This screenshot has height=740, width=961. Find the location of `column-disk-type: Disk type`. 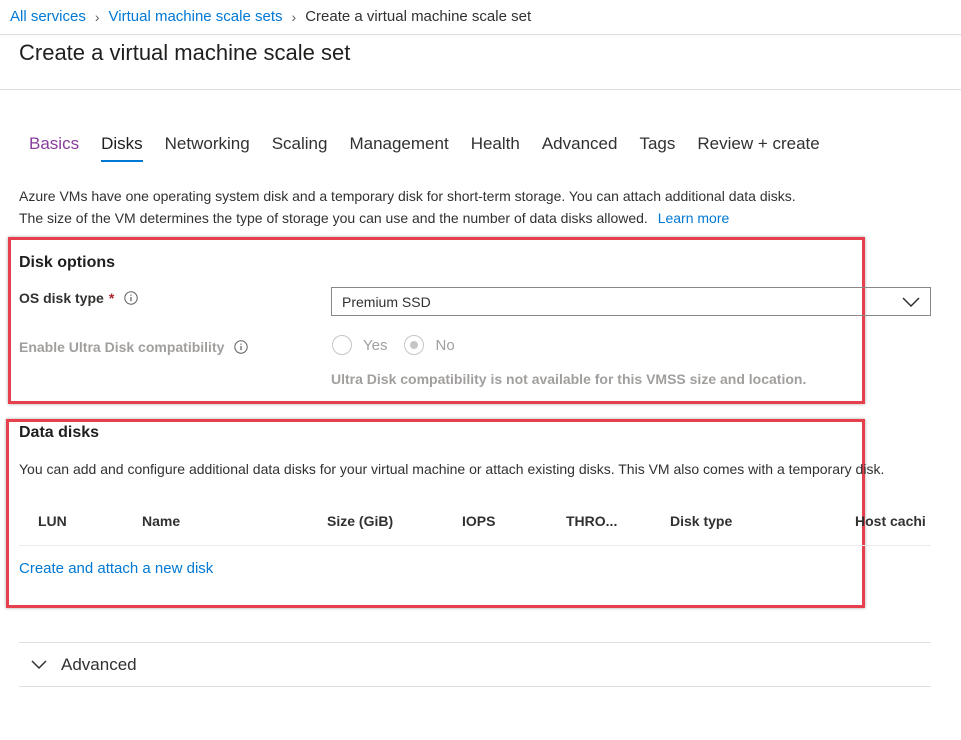

column-disk-type: Disk type is located at coordinates (701, 521).